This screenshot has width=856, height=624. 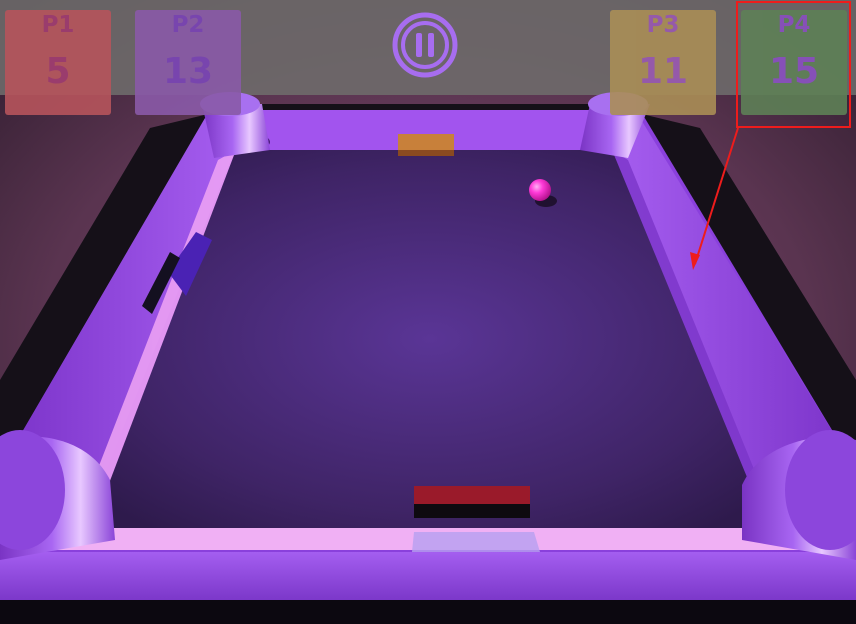 What do you see at coordinates (476, 542) in the screenshot?
I see `paddle-reflection` at bounding box center [476, 542].